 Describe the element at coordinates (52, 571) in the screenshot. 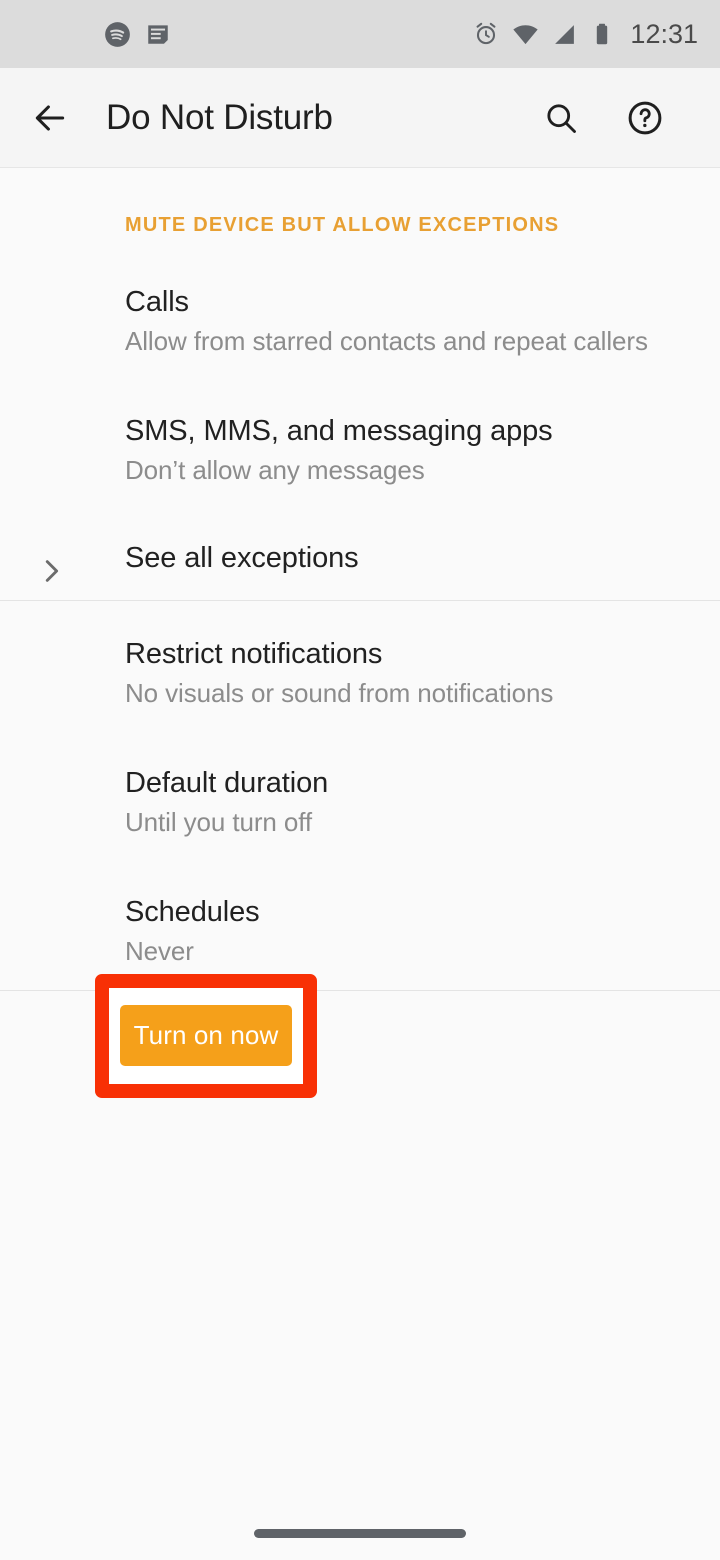

I see `chevron-right-icon` at that location.